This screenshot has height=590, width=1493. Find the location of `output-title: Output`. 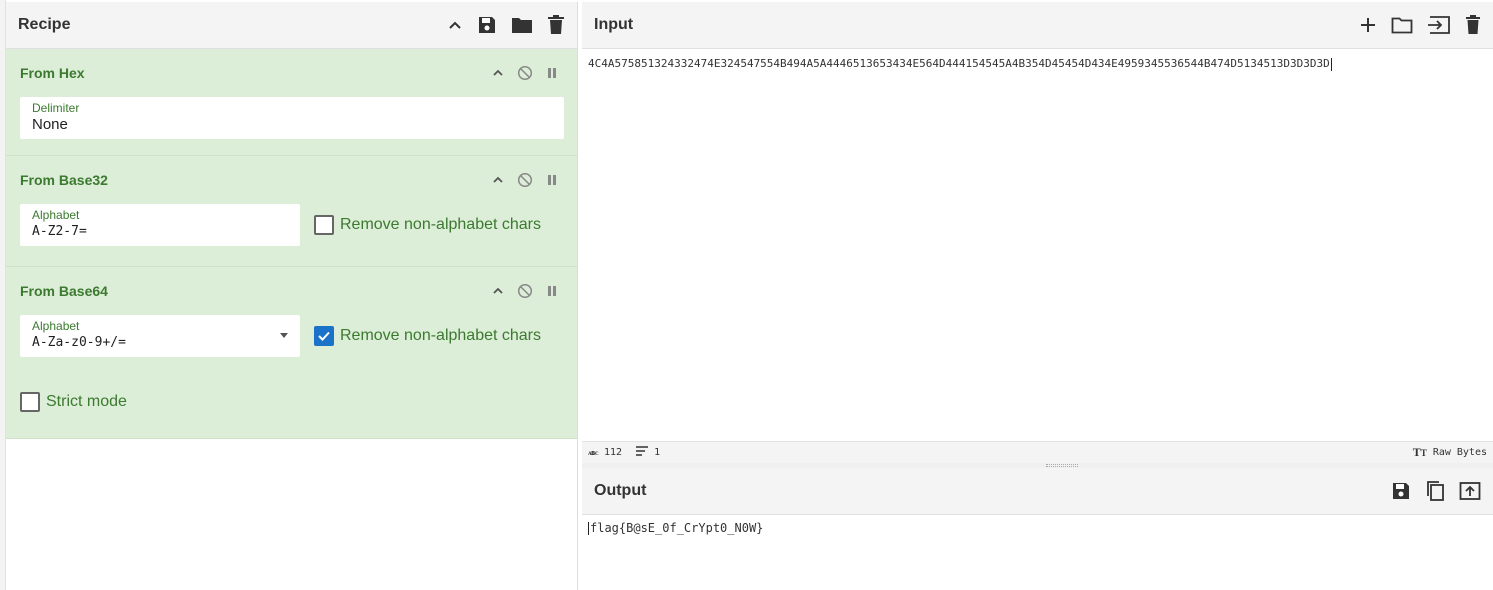

output-title: Output is located at coordinates (620, 490).